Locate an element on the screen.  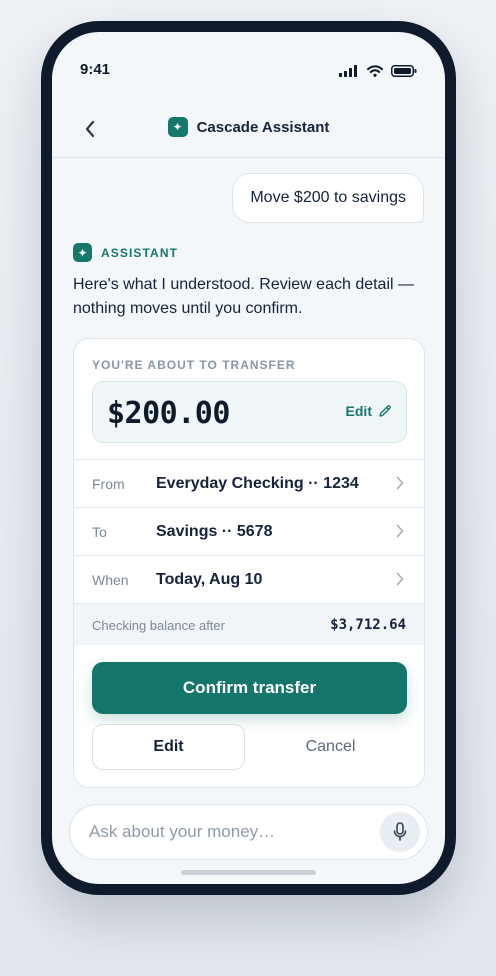
row-key: When is located at coordinates (110, 579).